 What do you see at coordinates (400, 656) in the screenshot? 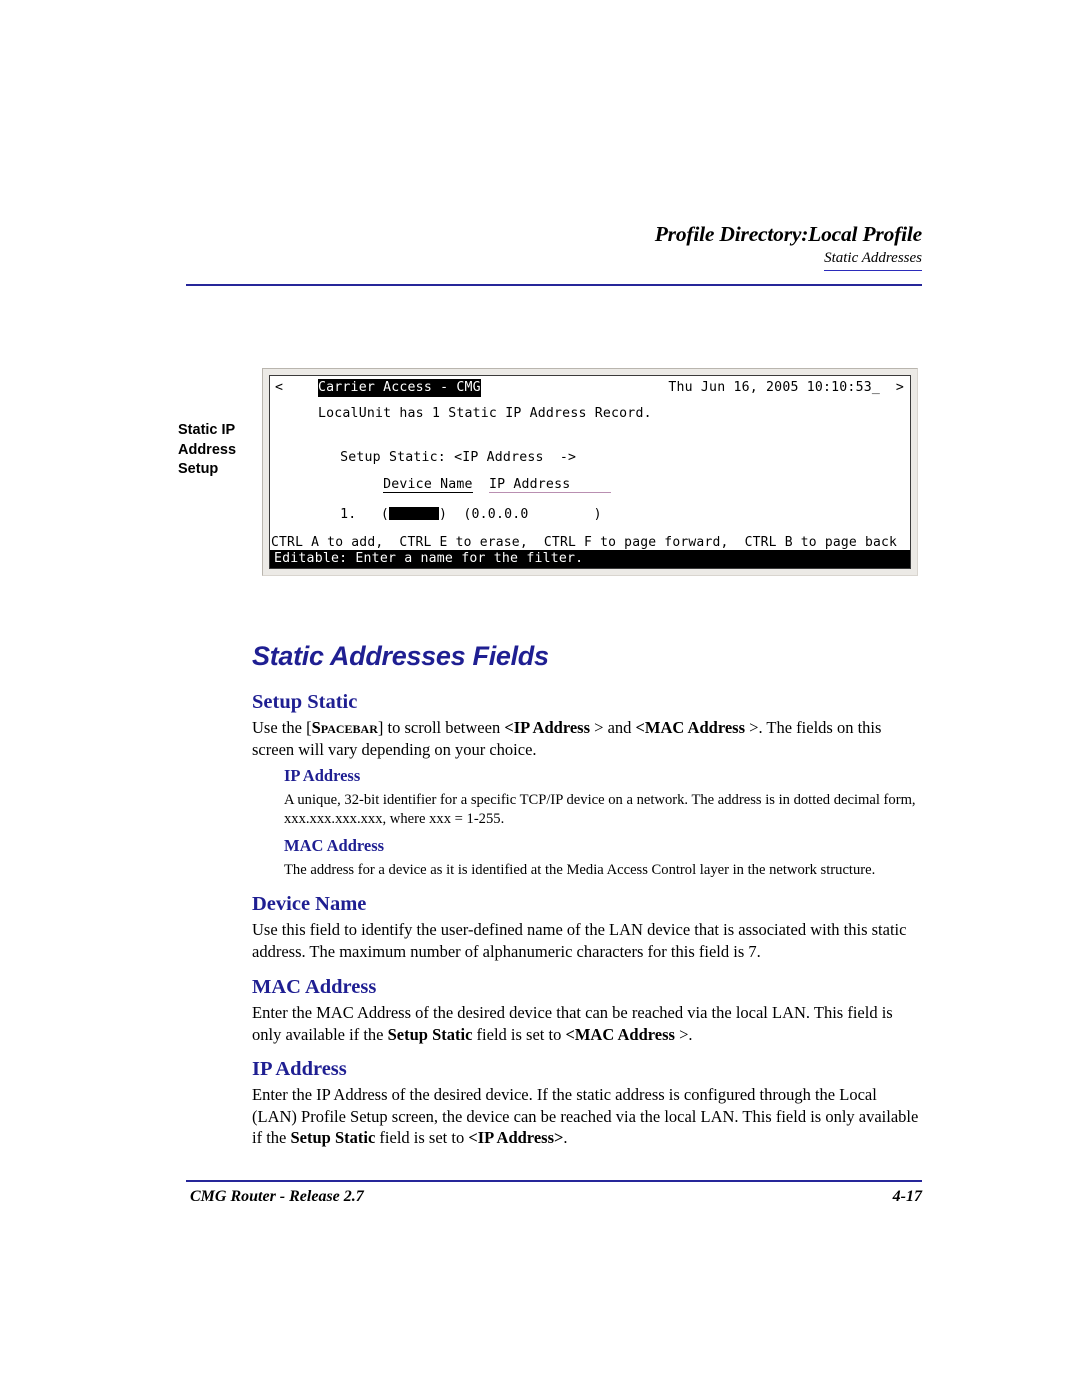
I see `page-title: Static Addresses Fields` at bounding box center [400, 656].